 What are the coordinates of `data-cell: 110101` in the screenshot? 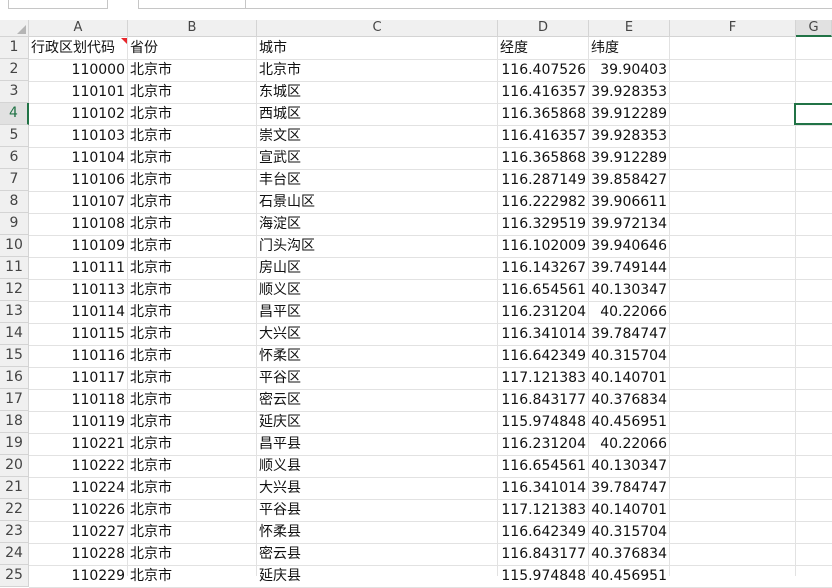 It's located at (78, 92).